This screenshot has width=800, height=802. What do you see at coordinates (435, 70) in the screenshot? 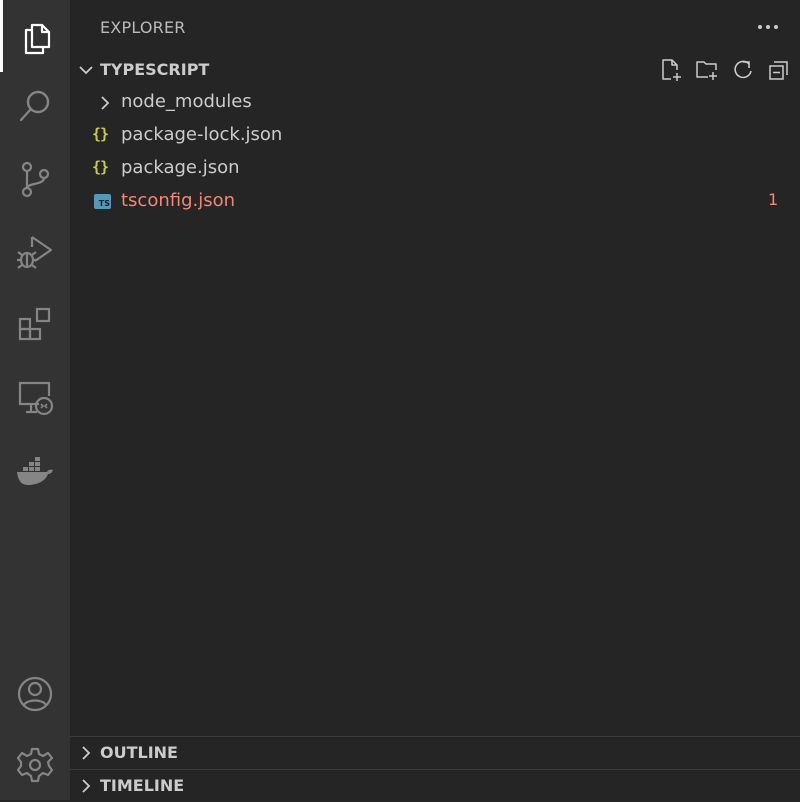
I see `folder-section-header: TYPESCRIPT` at bounding box center [435, 70].